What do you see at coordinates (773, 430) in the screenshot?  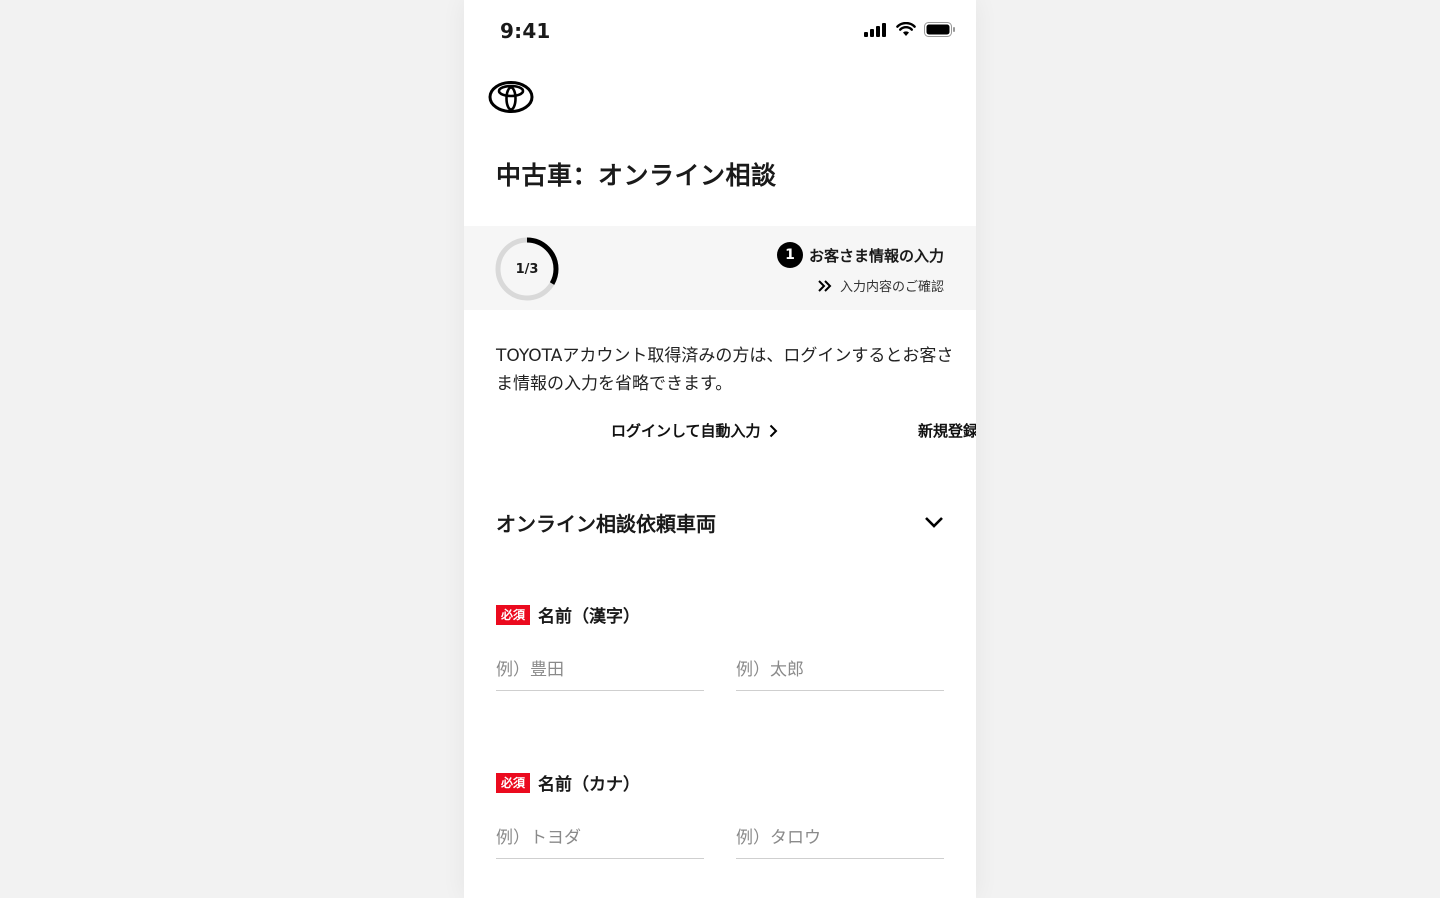 I see `chevron-right-icon` at bounding box center [773, 430].